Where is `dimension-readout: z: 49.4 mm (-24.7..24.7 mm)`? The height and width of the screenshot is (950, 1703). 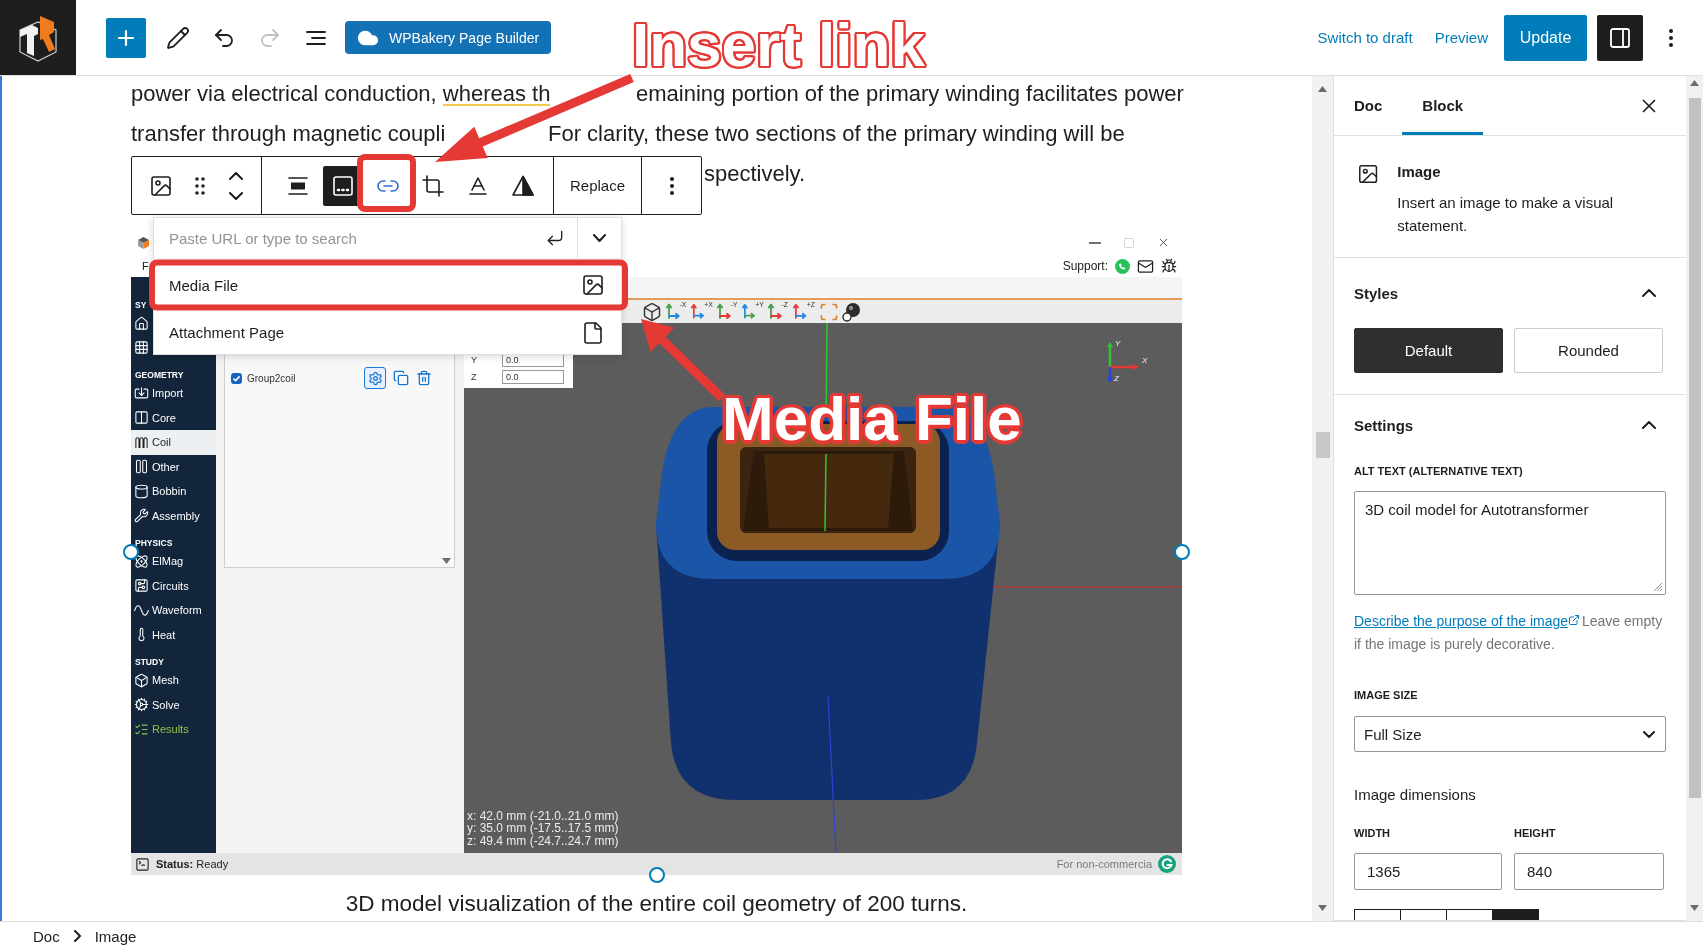
dimension-readout: z: 49.4 mm (-24.7..24.7 mm) is located at coordinates (543, 840).